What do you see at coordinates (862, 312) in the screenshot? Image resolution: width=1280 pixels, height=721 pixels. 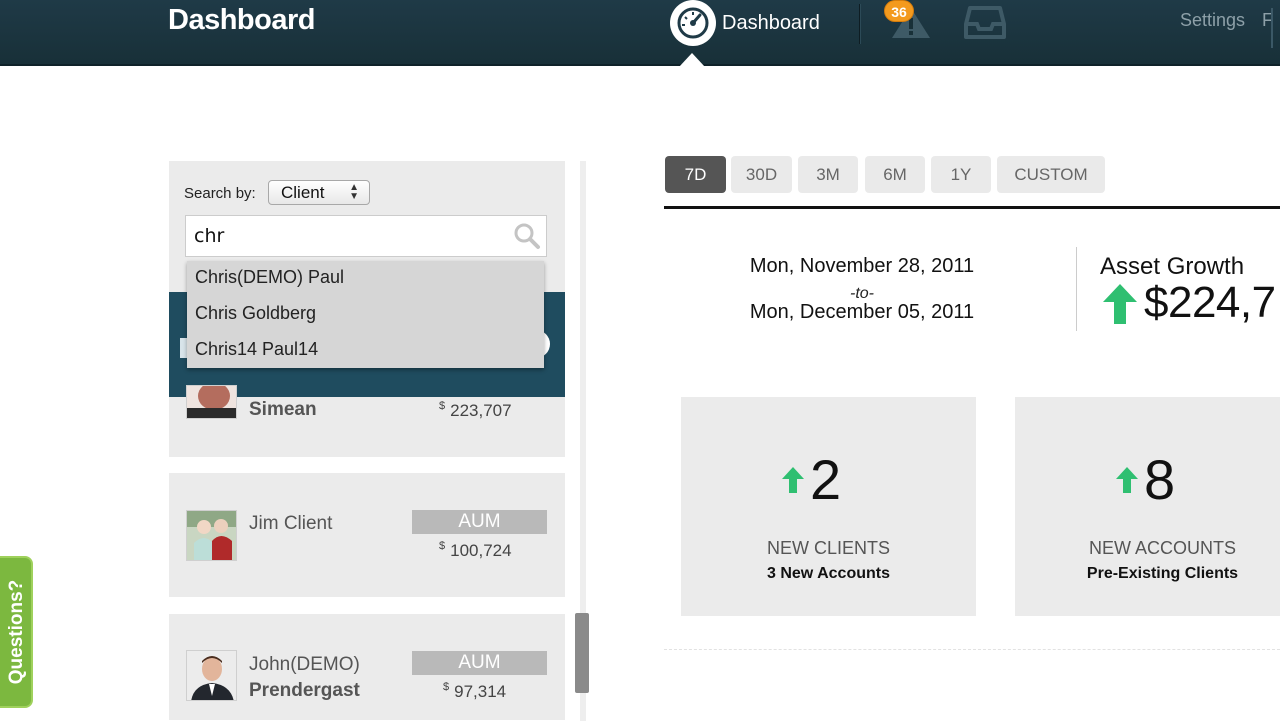 I see `period-end: Mon, December 05, 2011` at bounding box center [862, 312].